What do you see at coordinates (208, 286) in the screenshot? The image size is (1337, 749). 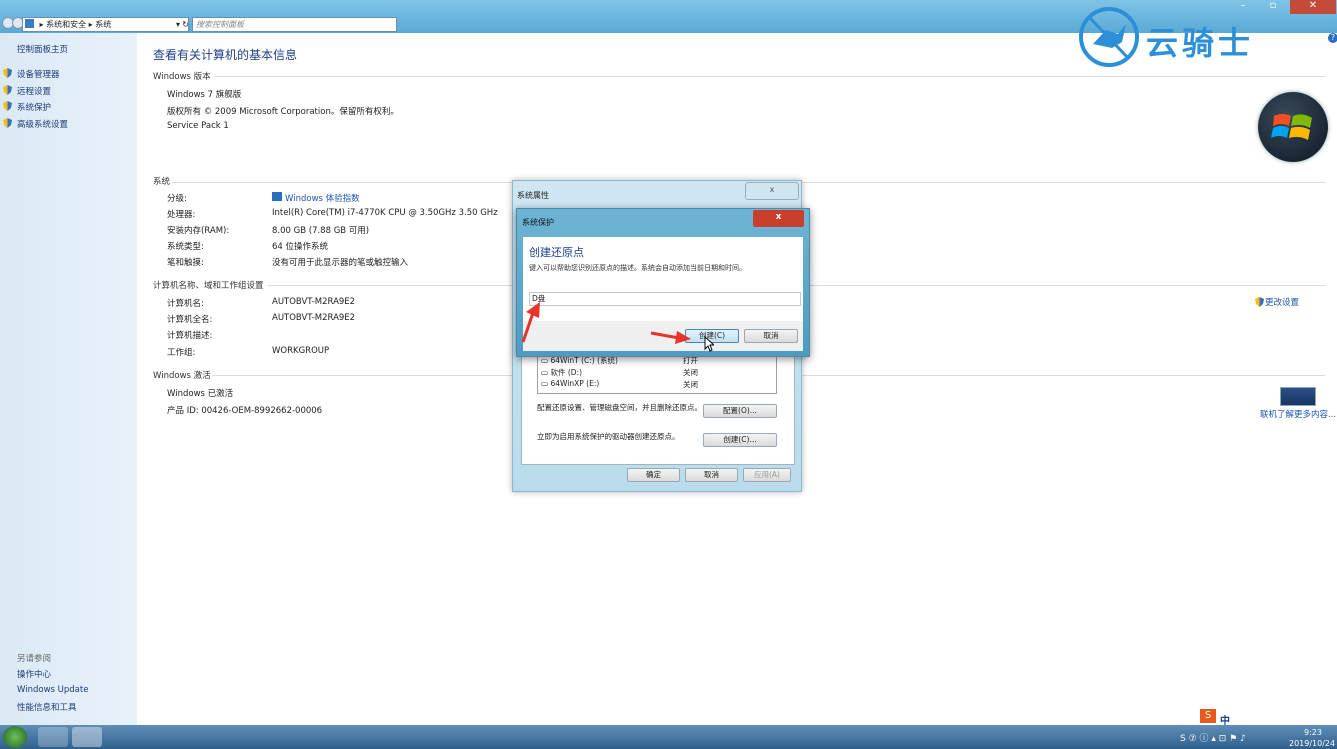 I see `computer-name-header: 计算机名称、域和工作组设置` at bounding box center [208, 286].